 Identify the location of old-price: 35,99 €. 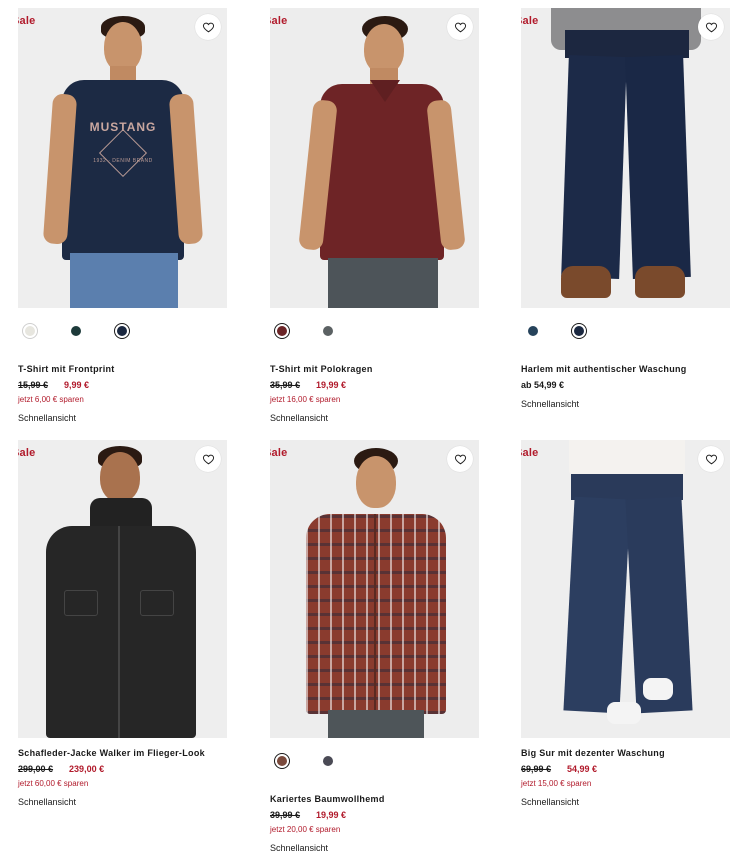
(285, 385).